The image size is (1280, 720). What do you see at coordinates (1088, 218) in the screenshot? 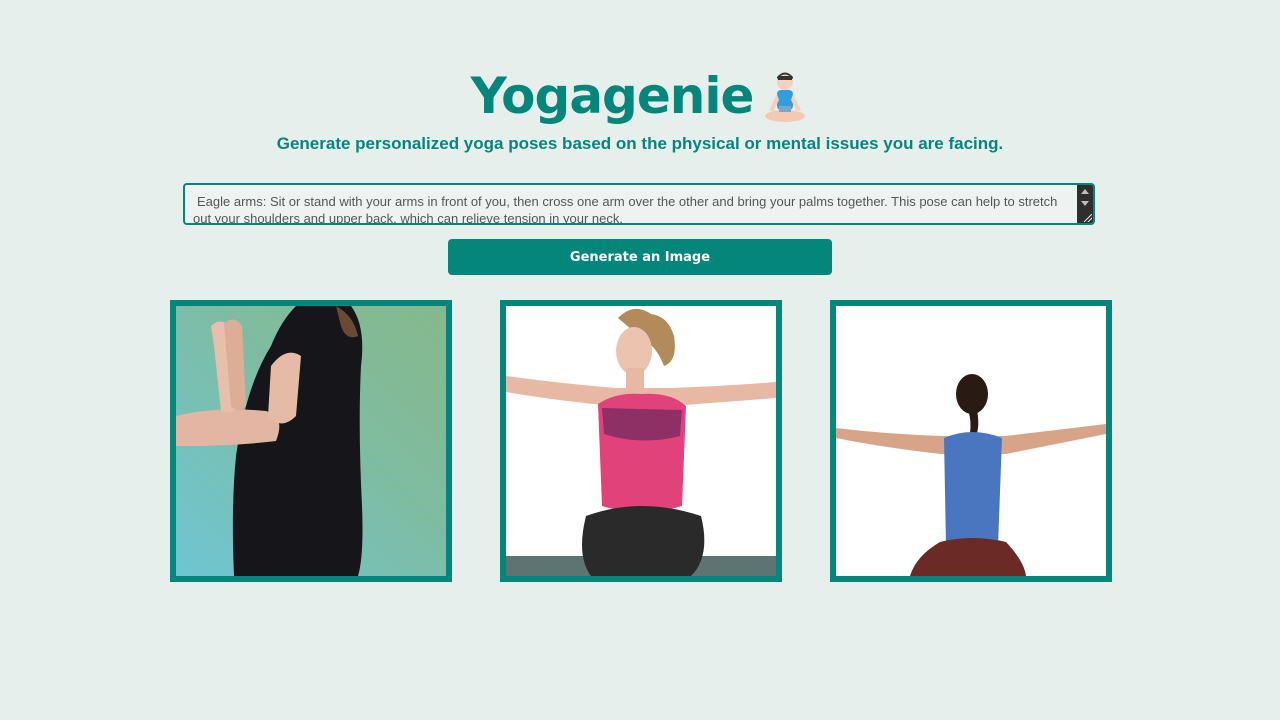
I see `resize-grip-icon` at bounding box center [1088, 218].